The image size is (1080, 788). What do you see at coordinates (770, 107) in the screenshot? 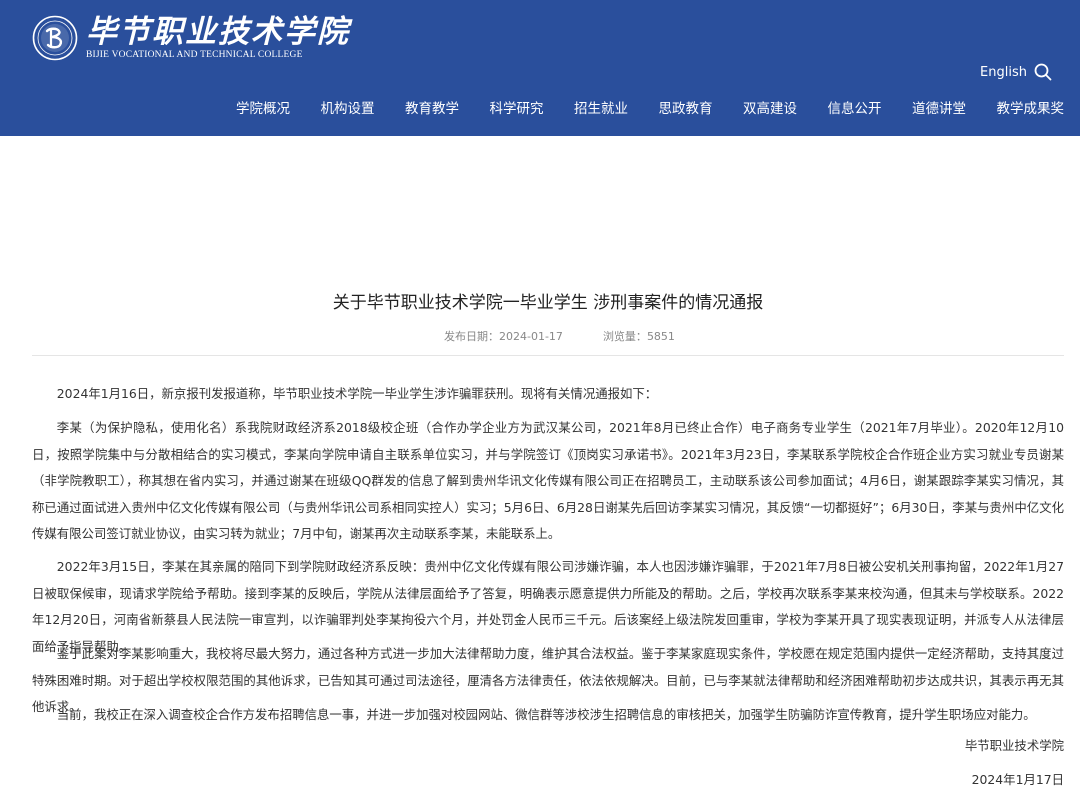
I see `nav-item-double-high: 双高建设` at bounding box center [770, 107].